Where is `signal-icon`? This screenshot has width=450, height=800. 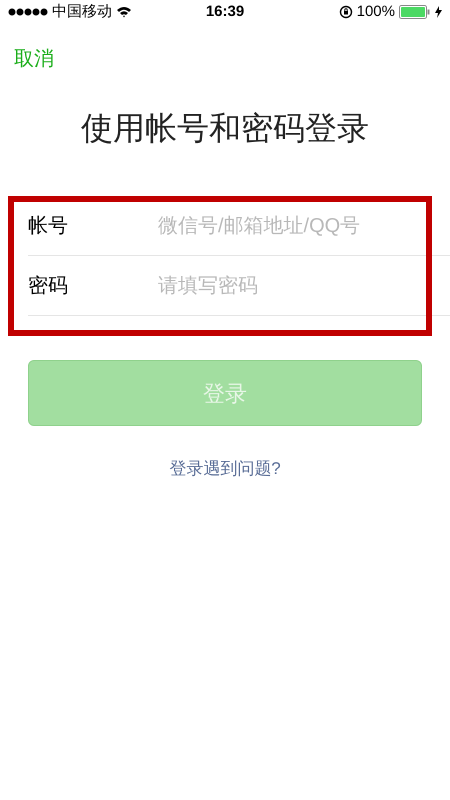
signal-icon is located at coordinates (28, 12).